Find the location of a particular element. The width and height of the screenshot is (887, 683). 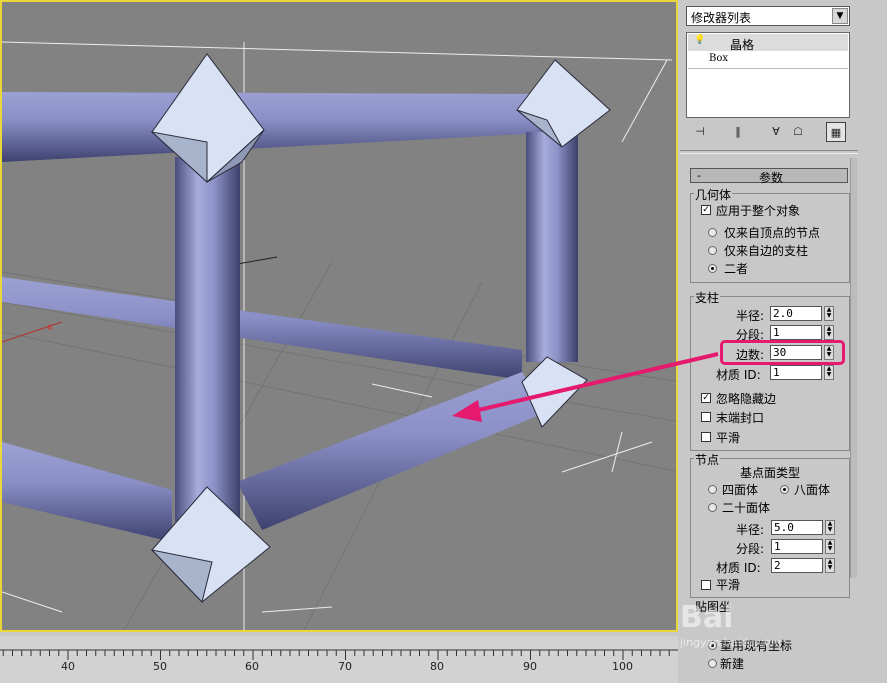

strut-radius-spinner: 2.0 ▲ ▼ is located at coordinates (802, 314).